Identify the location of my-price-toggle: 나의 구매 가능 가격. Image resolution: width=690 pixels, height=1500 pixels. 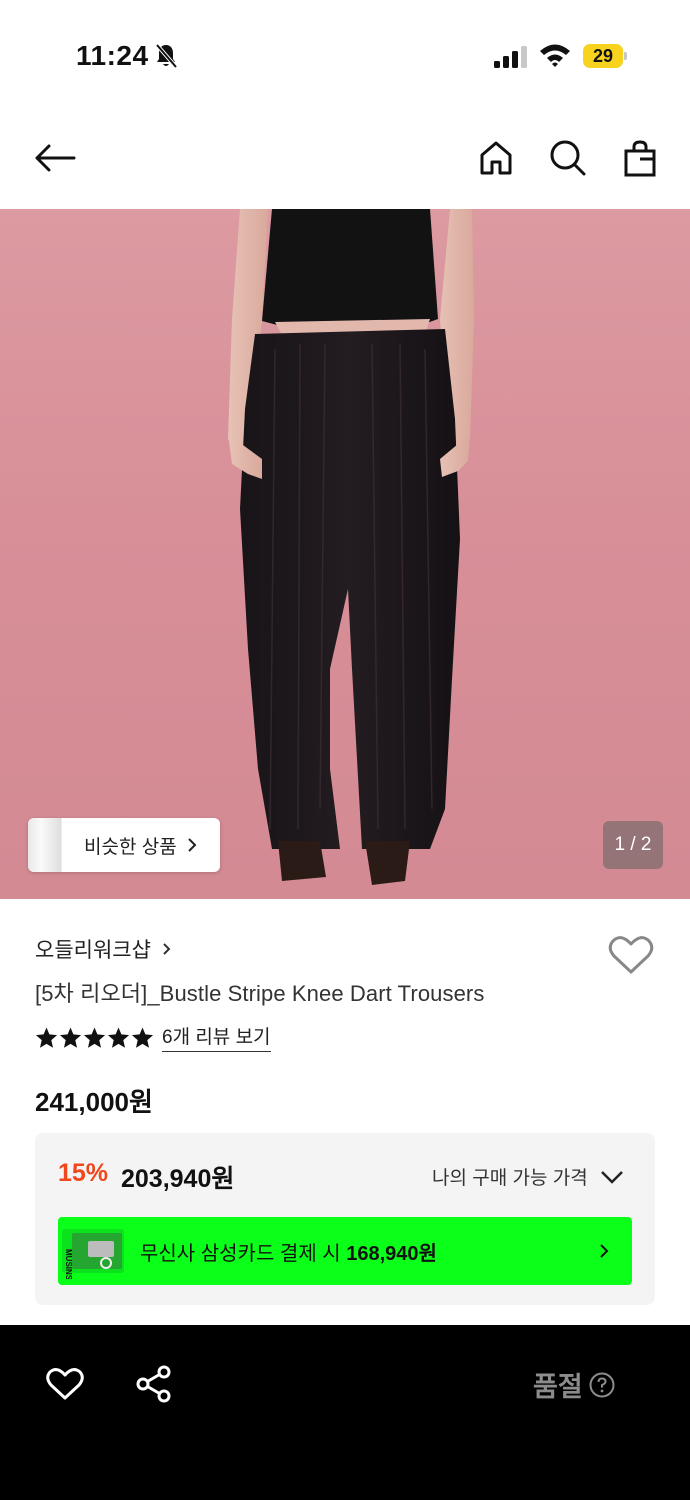
(528, 1176).